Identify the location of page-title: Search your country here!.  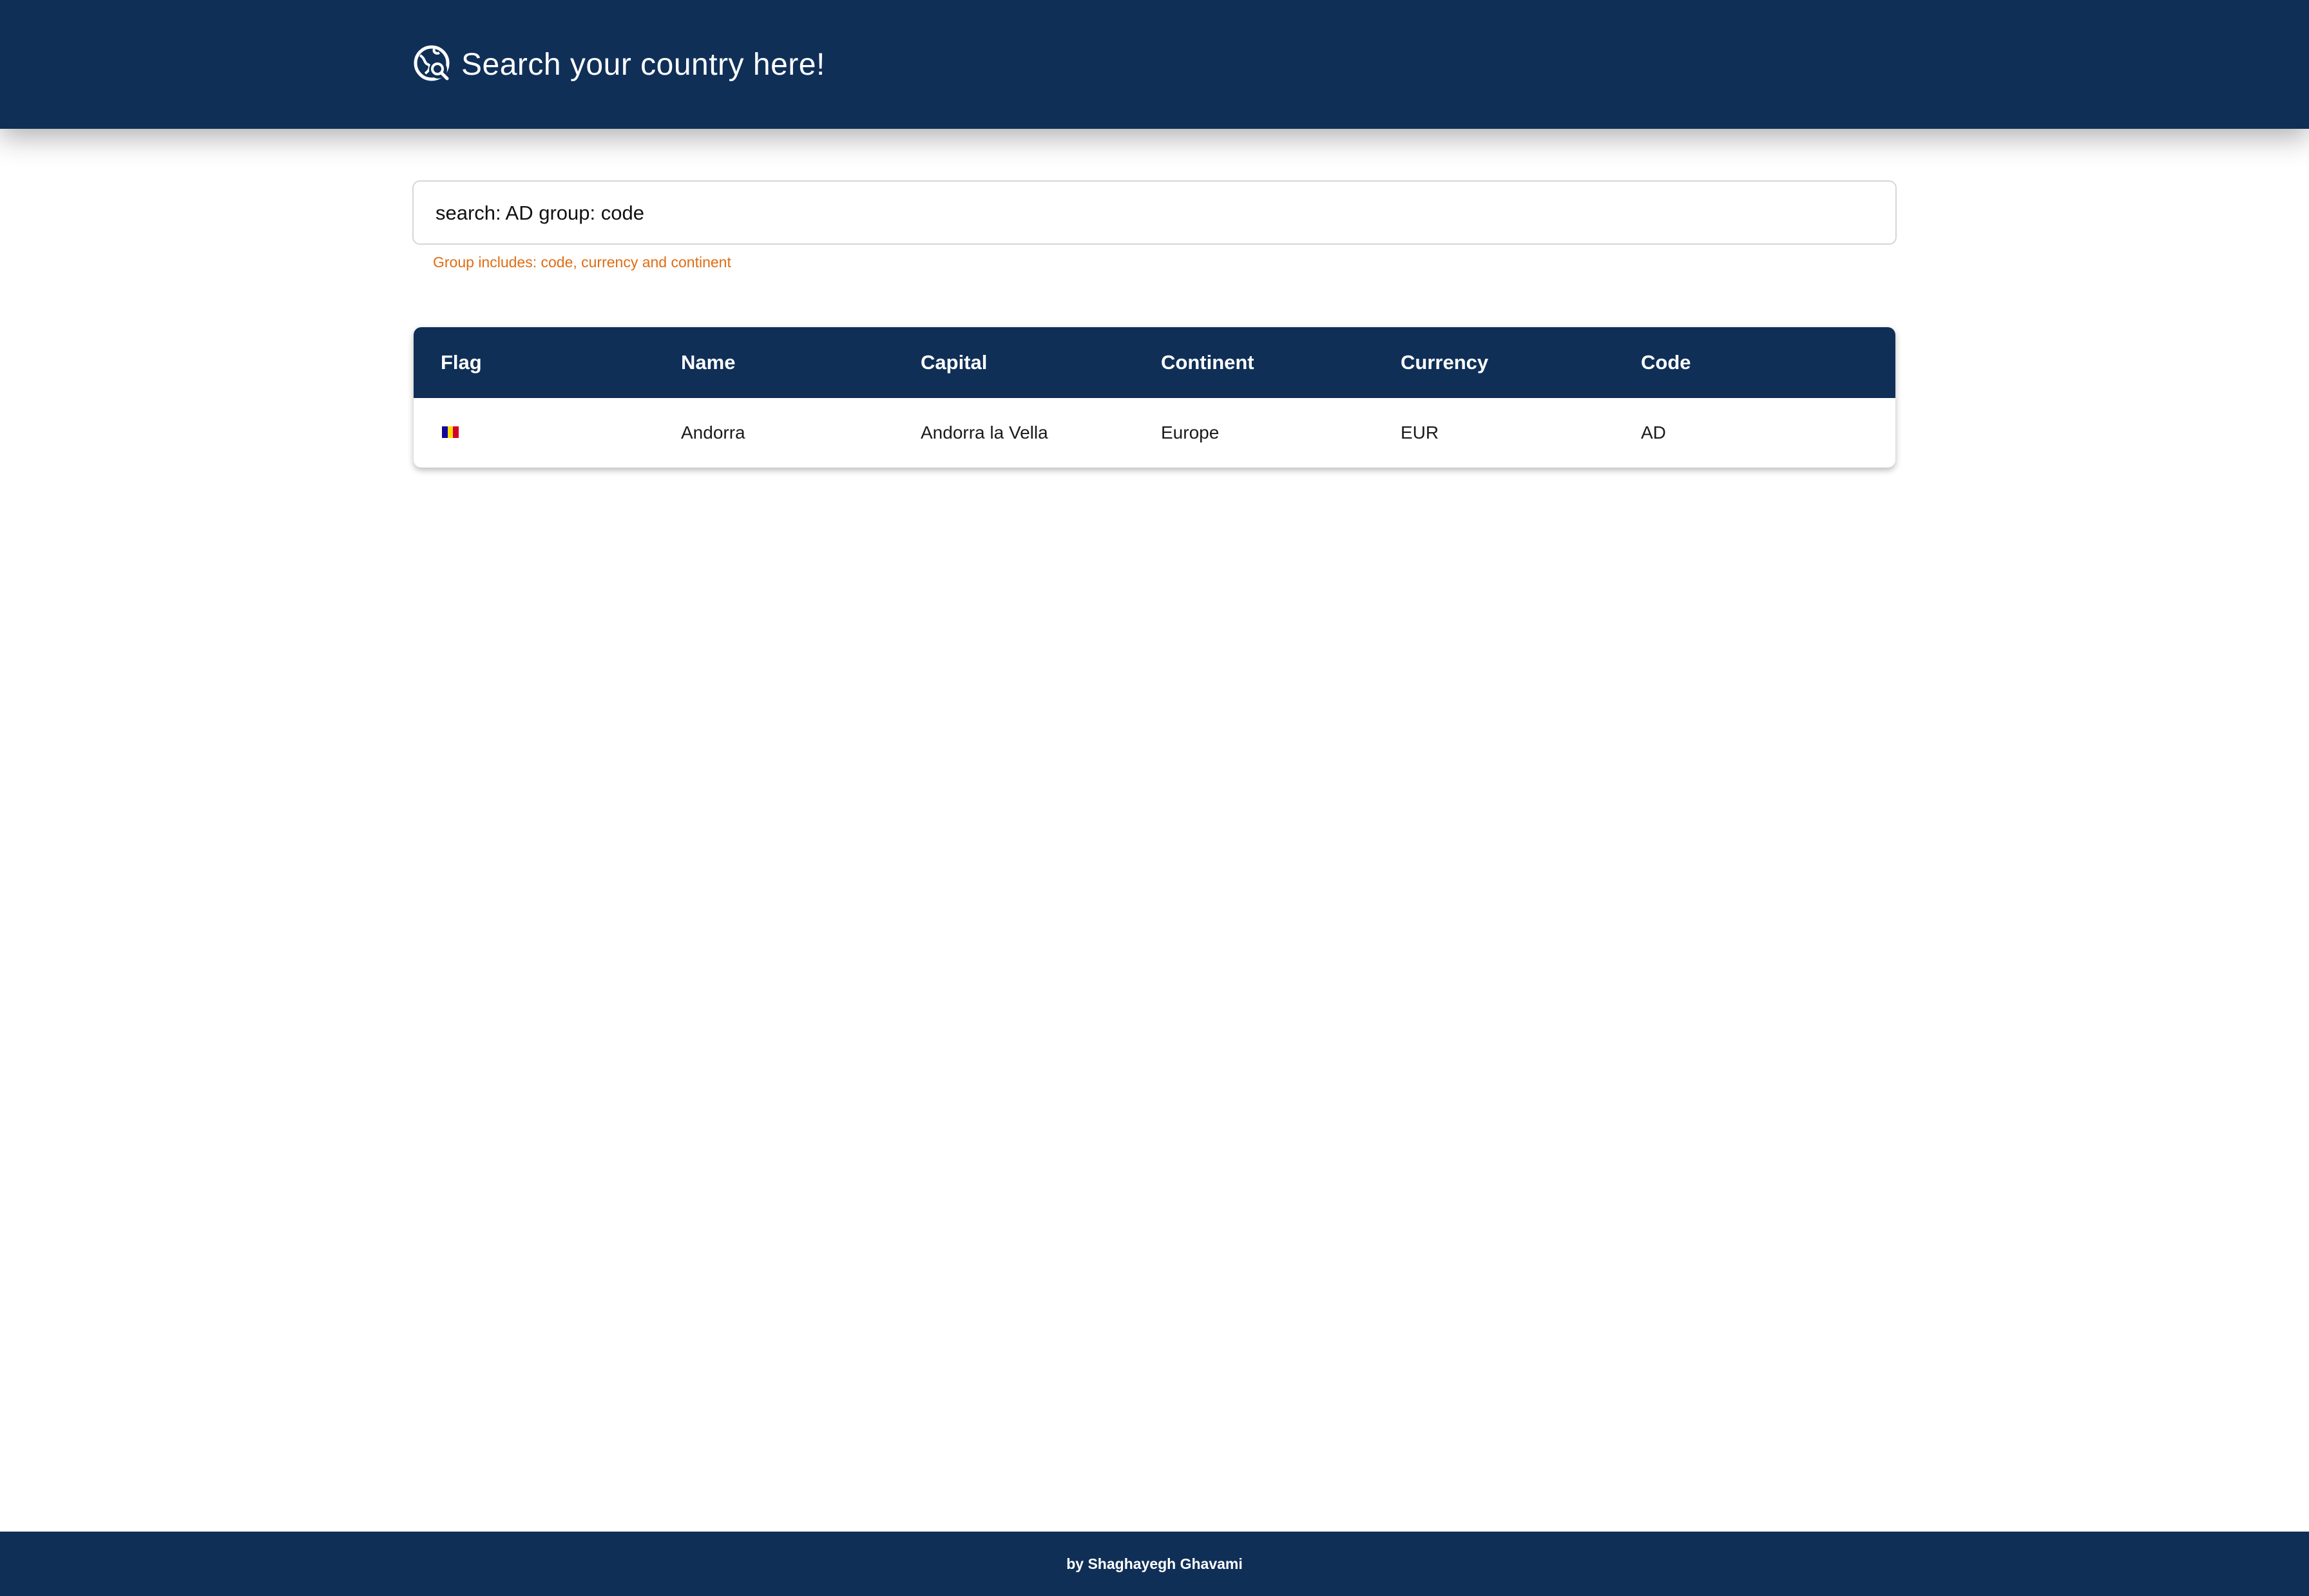
(643, 64).